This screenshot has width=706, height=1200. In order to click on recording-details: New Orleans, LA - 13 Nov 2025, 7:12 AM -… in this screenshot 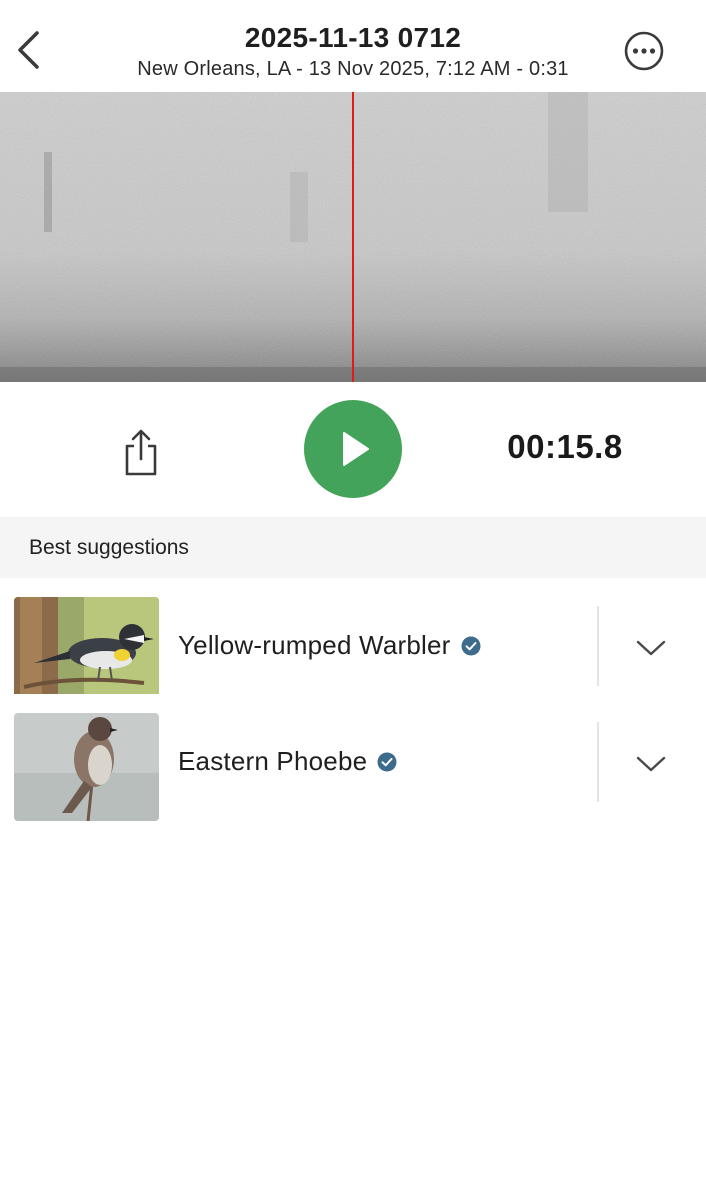, I will do `click(353, 69)`.